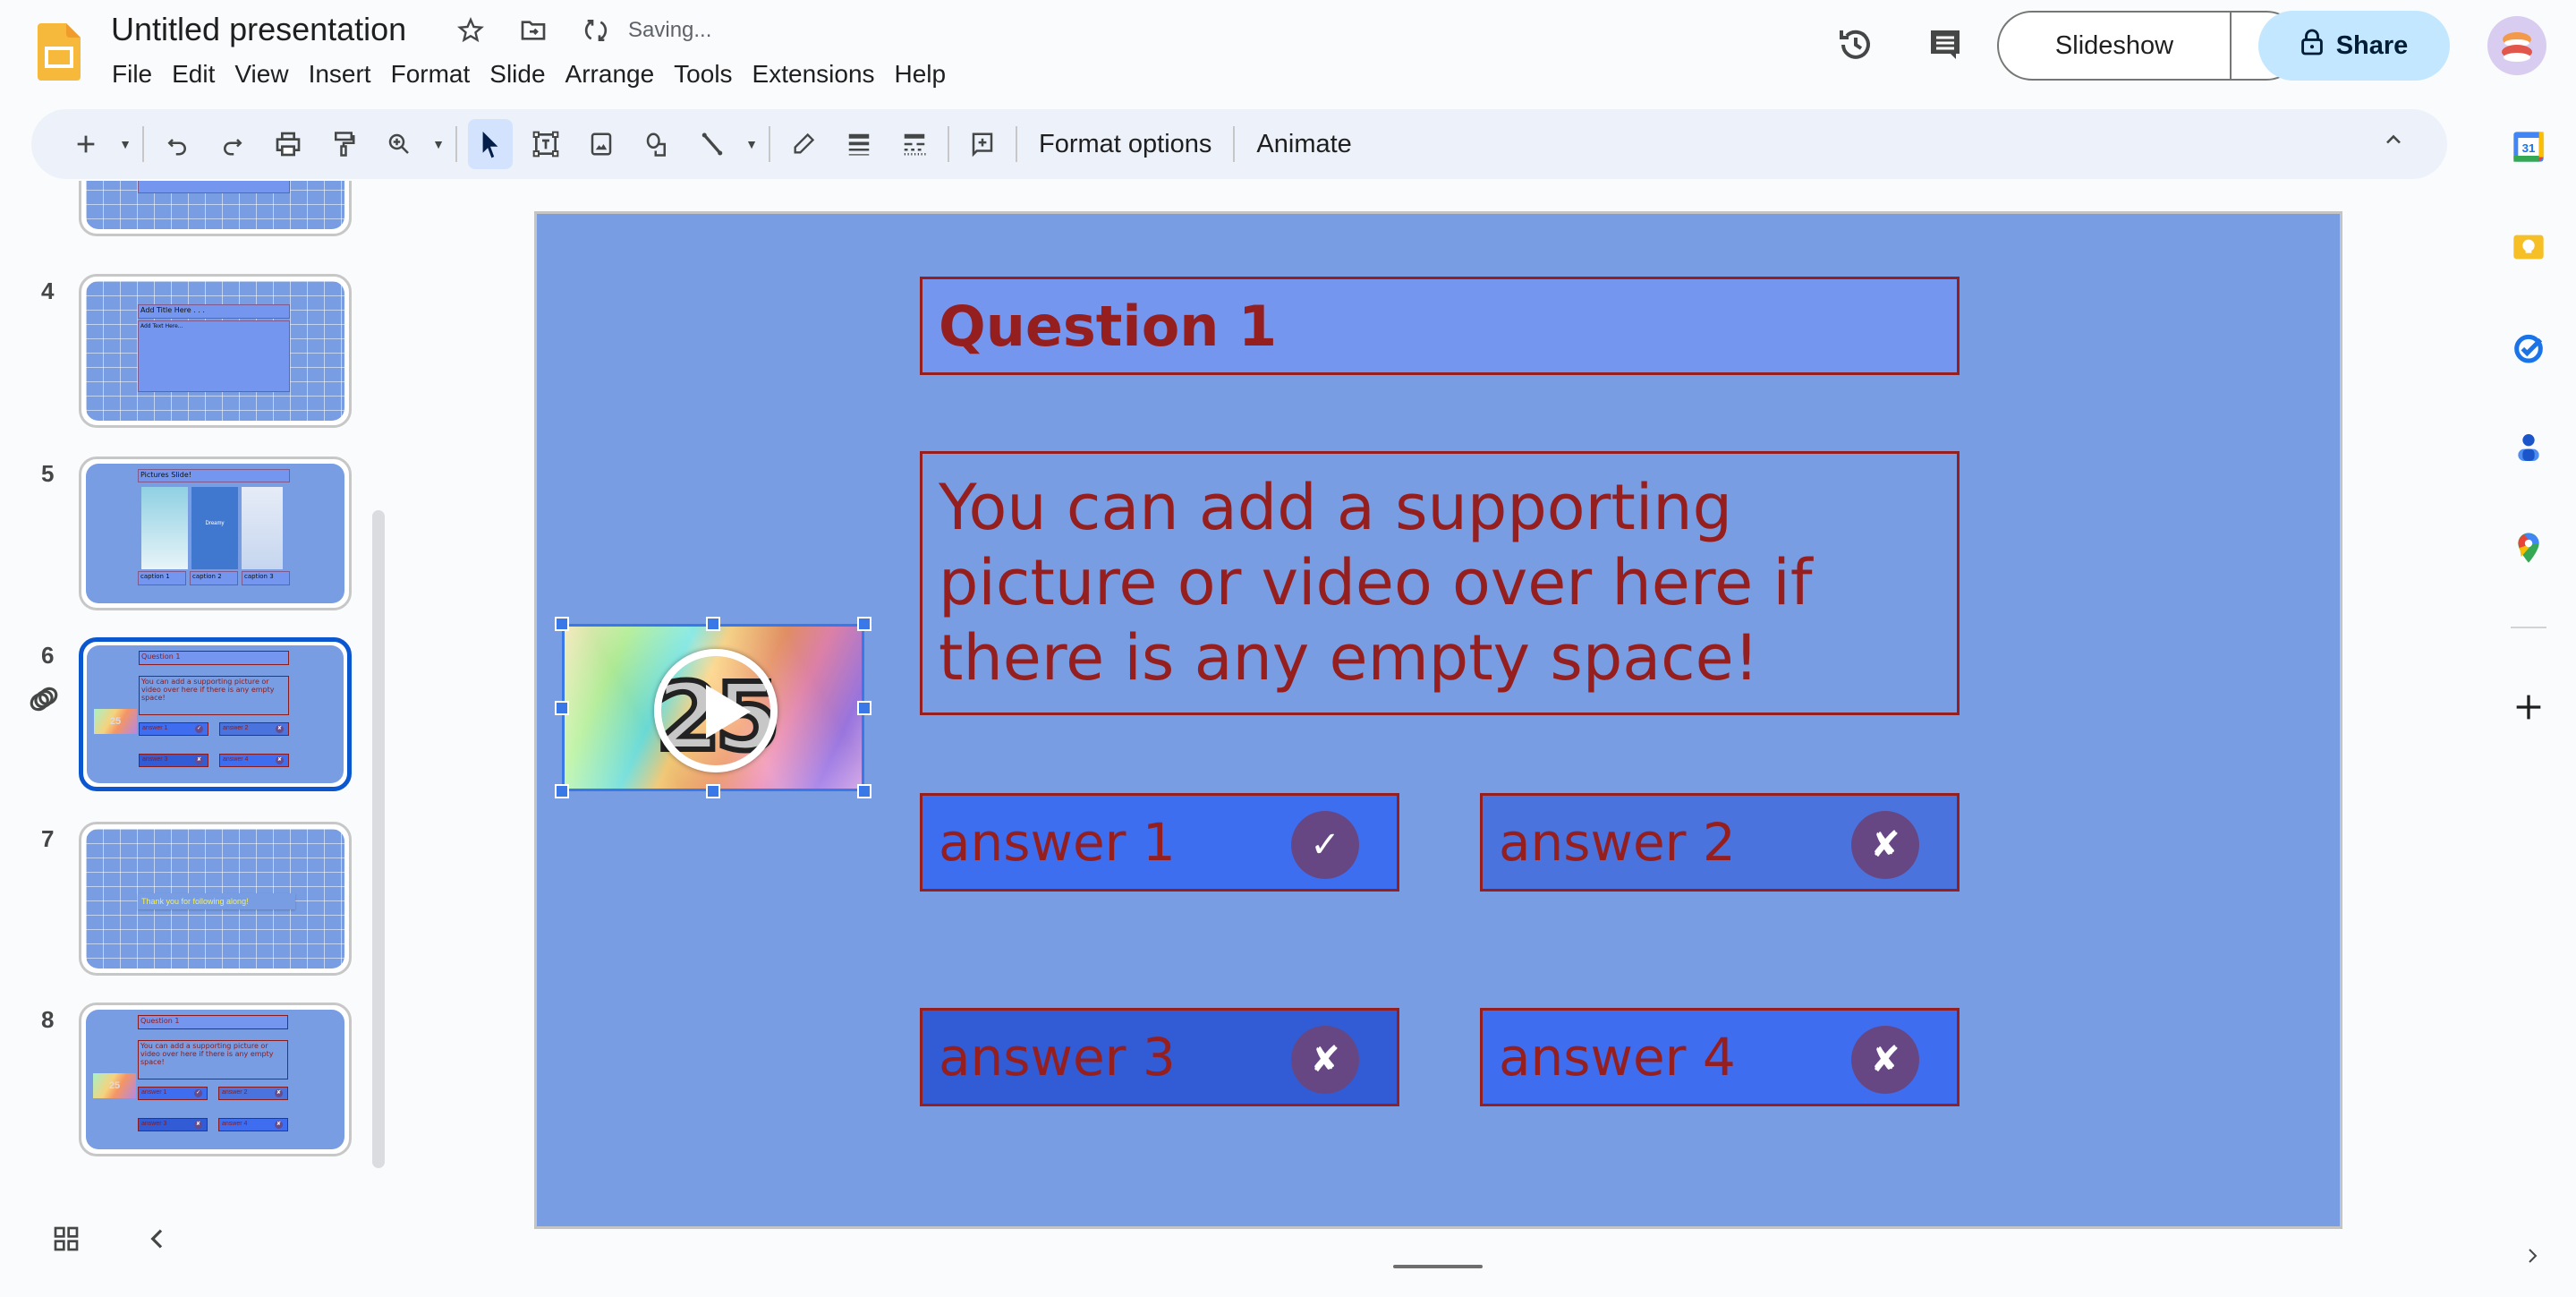 This screenshot has width=2576, height=1297. Describe the element at coordinates (2393, 142) in the screenshot. I see `collapse-toolbar-icon` at that location.